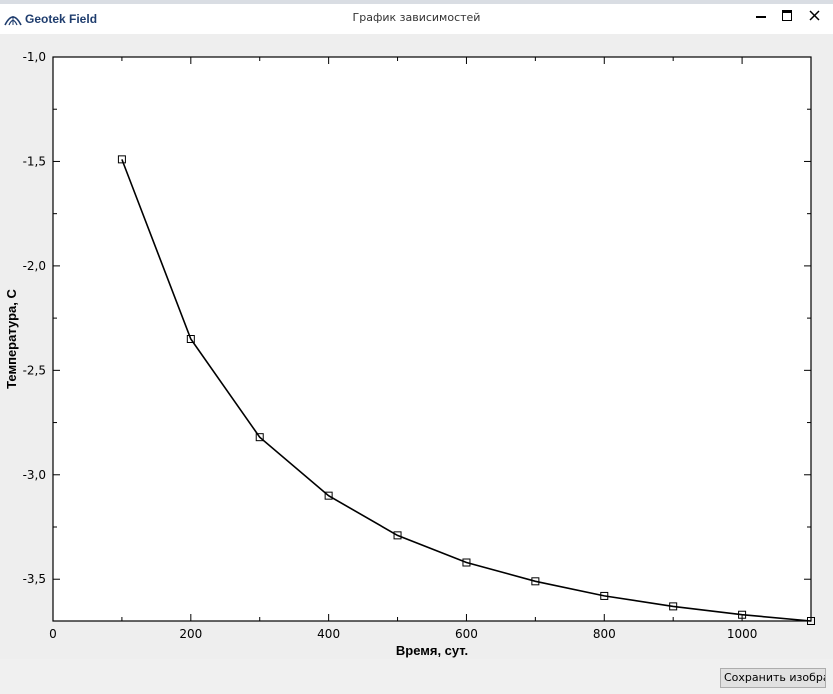 Image resolution: width=833 pixels, height=694 pixels. What do you see at coordinates (34, 579) in the screenshot?
I see `y-tick-label: -3,5` at bounding box center [34, 579].